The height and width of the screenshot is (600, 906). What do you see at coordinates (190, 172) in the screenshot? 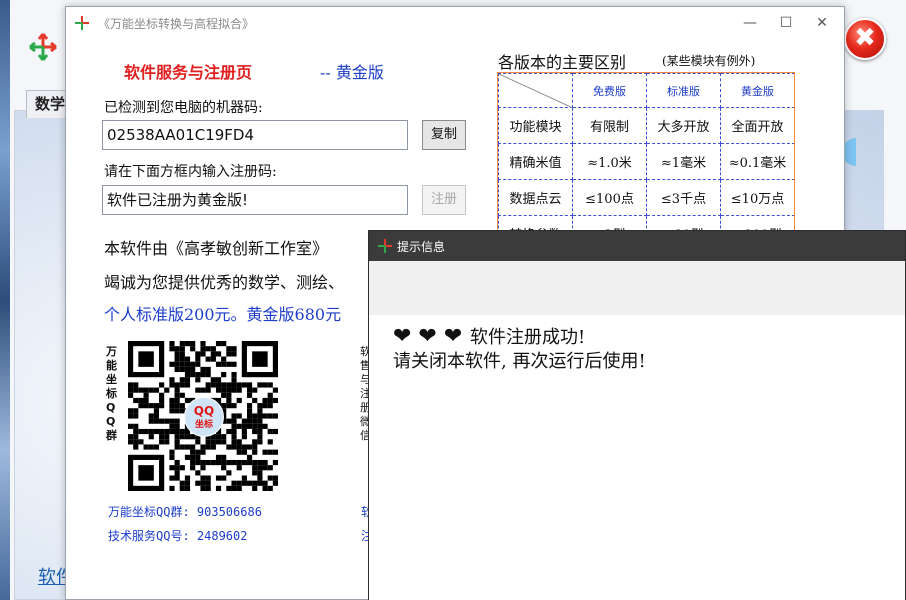
I see `reg-code-label: 请在下面方框内输入注册码:` at bounding box center [190, 172].